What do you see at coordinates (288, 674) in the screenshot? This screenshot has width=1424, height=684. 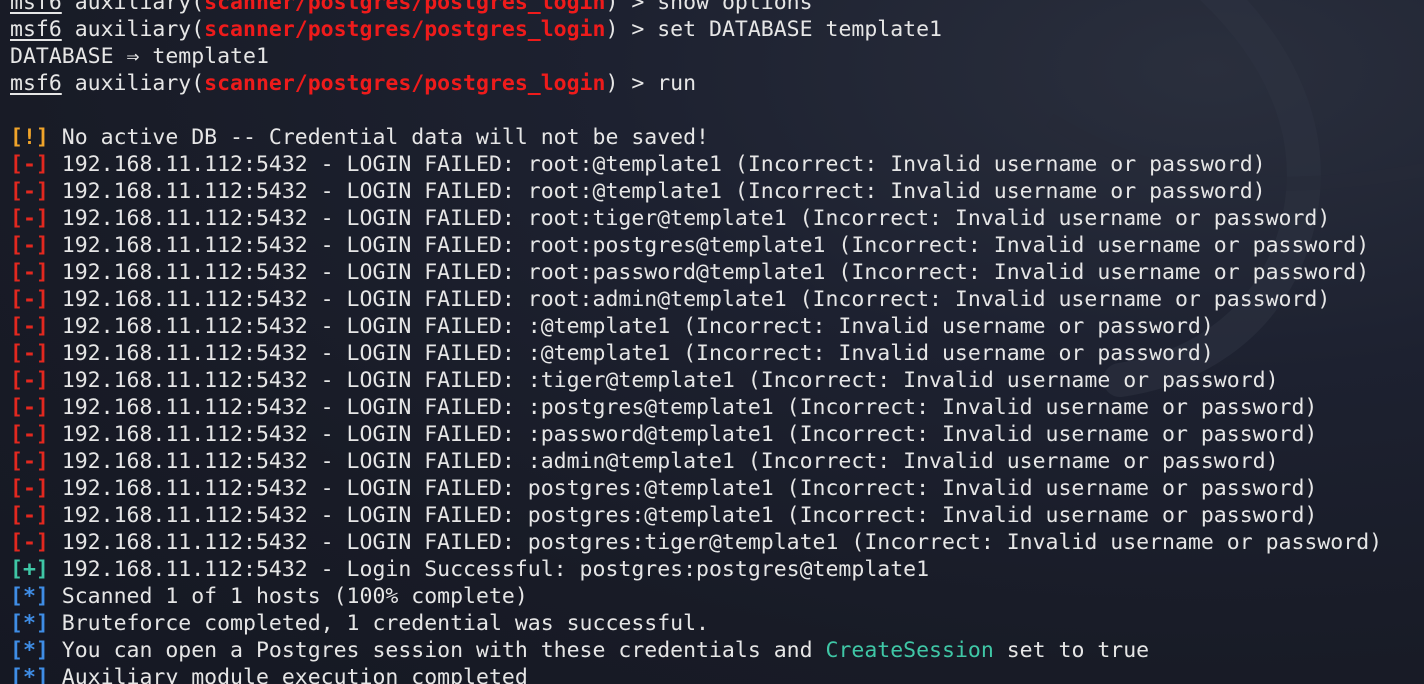 I see `status-message: Auxiliary module execution completed` at bounding box center [288, 674].